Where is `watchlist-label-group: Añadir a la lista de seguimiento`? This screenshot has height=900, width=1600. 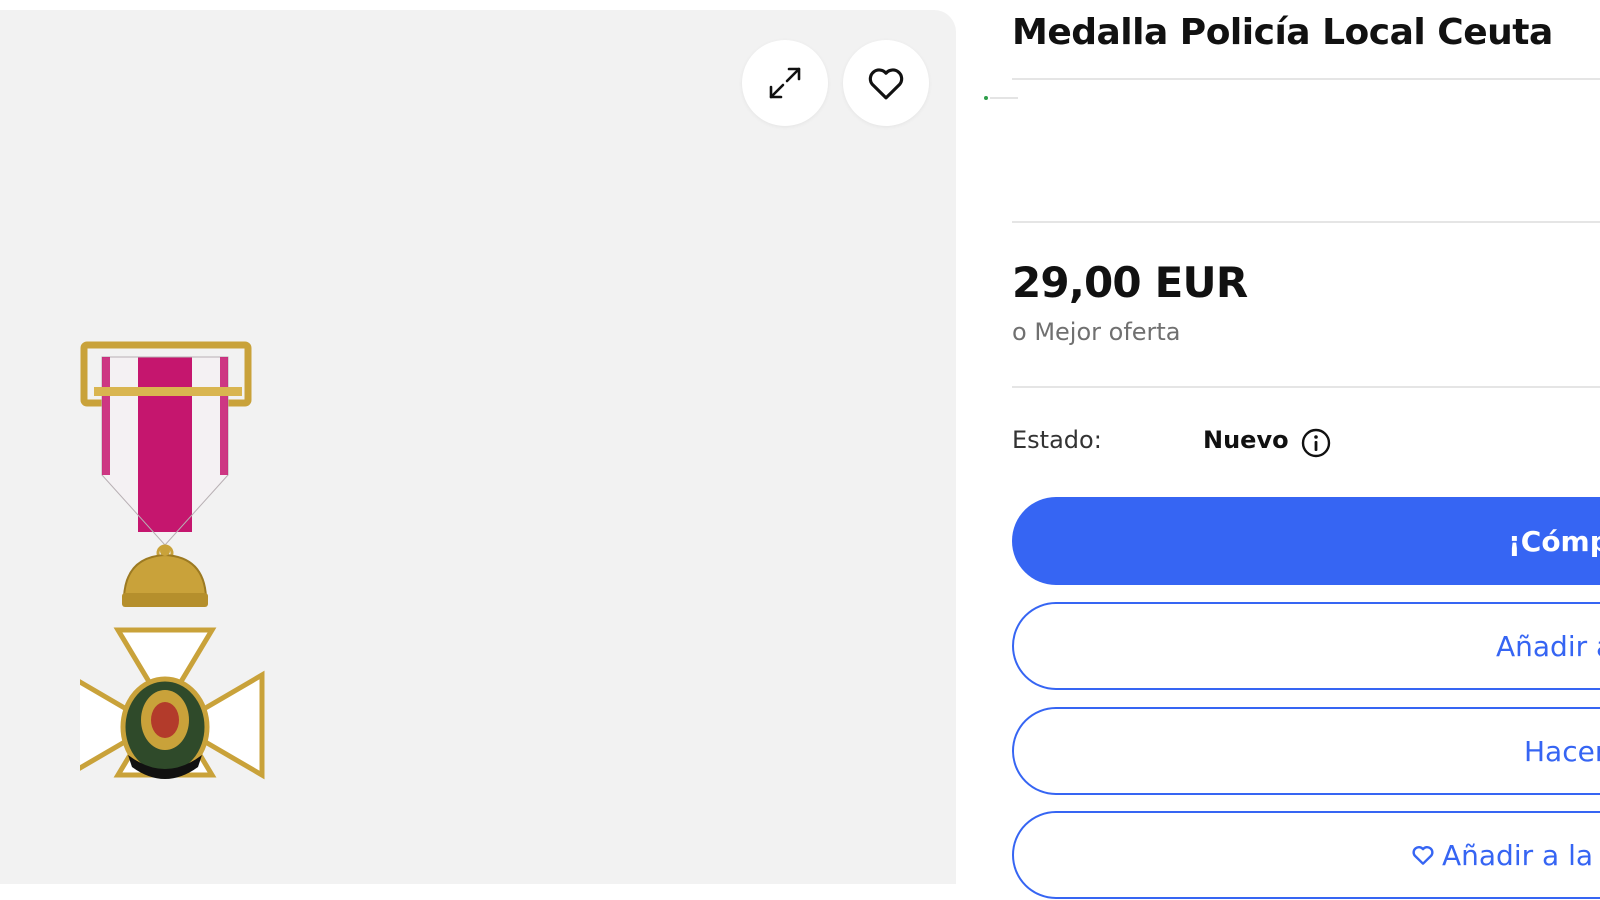 watchlist-label-group: Añadir a la lista de seguimiento is located at coordinates (1505, 855).